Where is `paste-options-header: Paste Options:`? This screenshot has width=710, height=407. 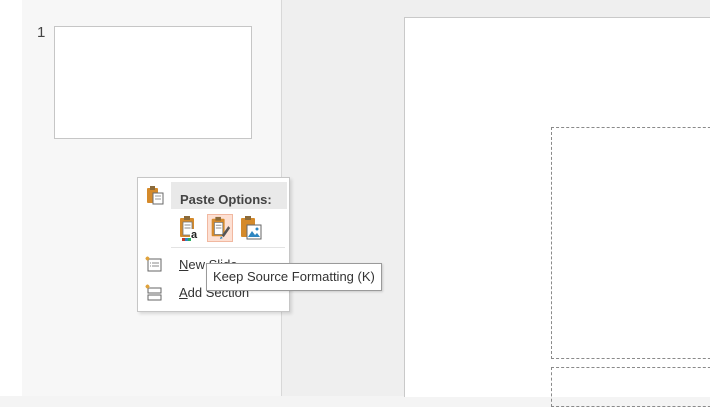
paste-options-header: Paste Options: is located at coordinates (229, 195).